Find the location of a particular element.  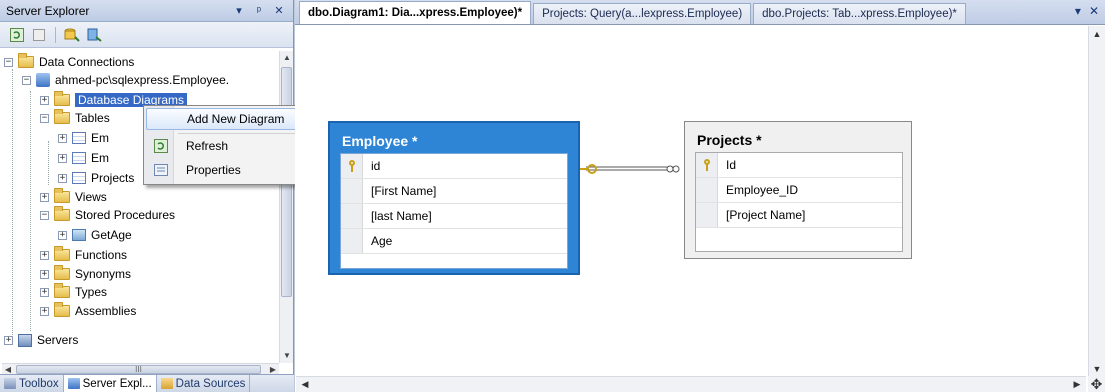

primary-key-slot is located at coordinates (352, 166).